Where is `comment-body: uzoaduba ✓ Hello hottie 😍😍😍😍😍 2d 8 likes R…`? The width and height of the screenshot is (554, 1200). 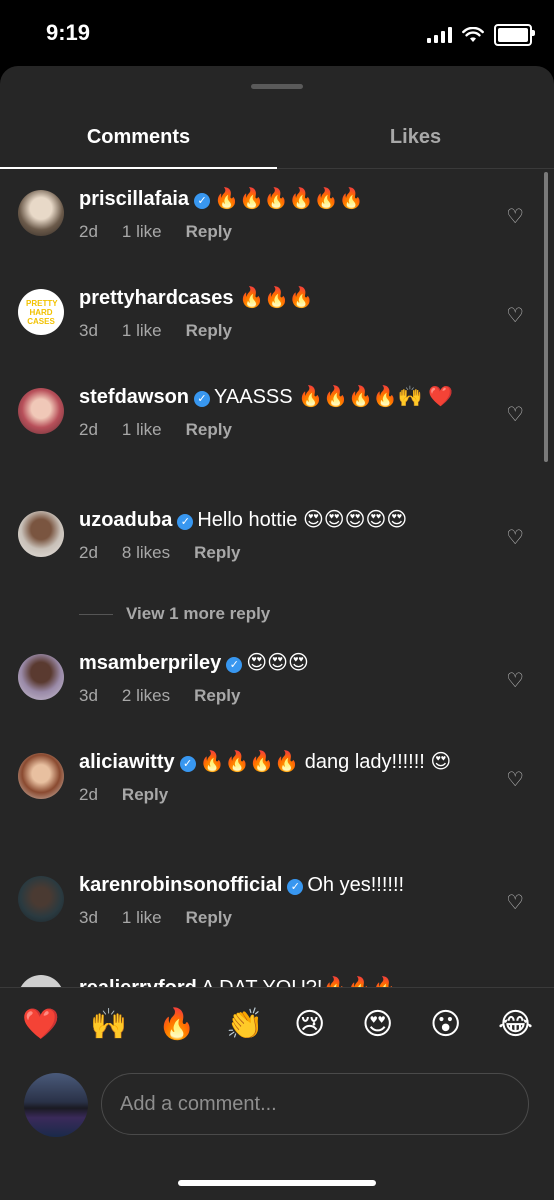 comment-body: uzoaduba ✓ Hello hottie 😍😍😍😍😍 2d 8 likes R… is located at coordinates (279, 535).